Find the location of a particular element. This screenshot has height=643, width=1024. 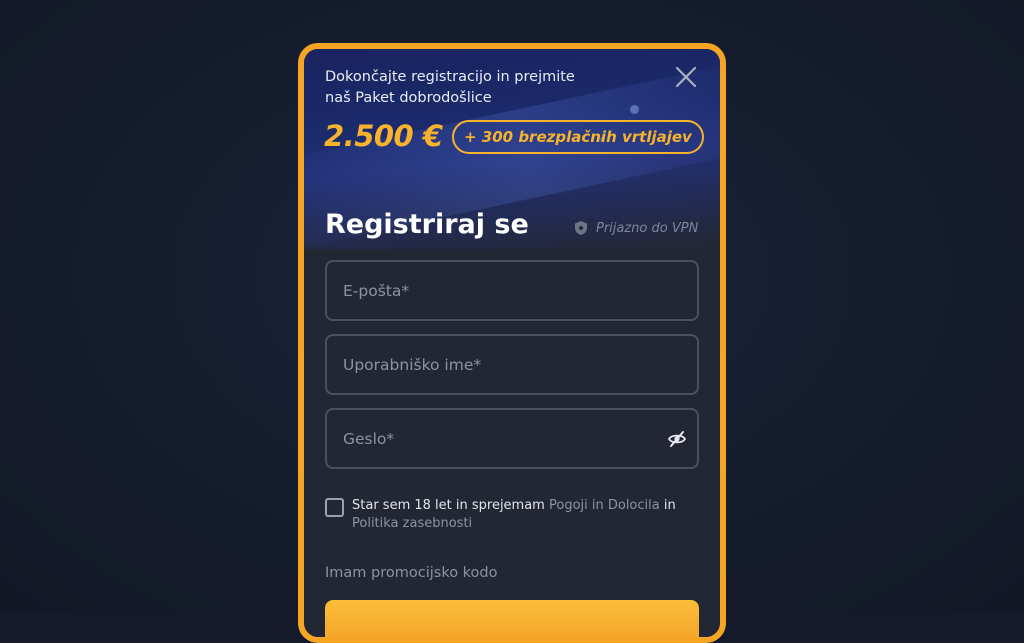

banner-planet-decoration is located at coordinates (634, 109).